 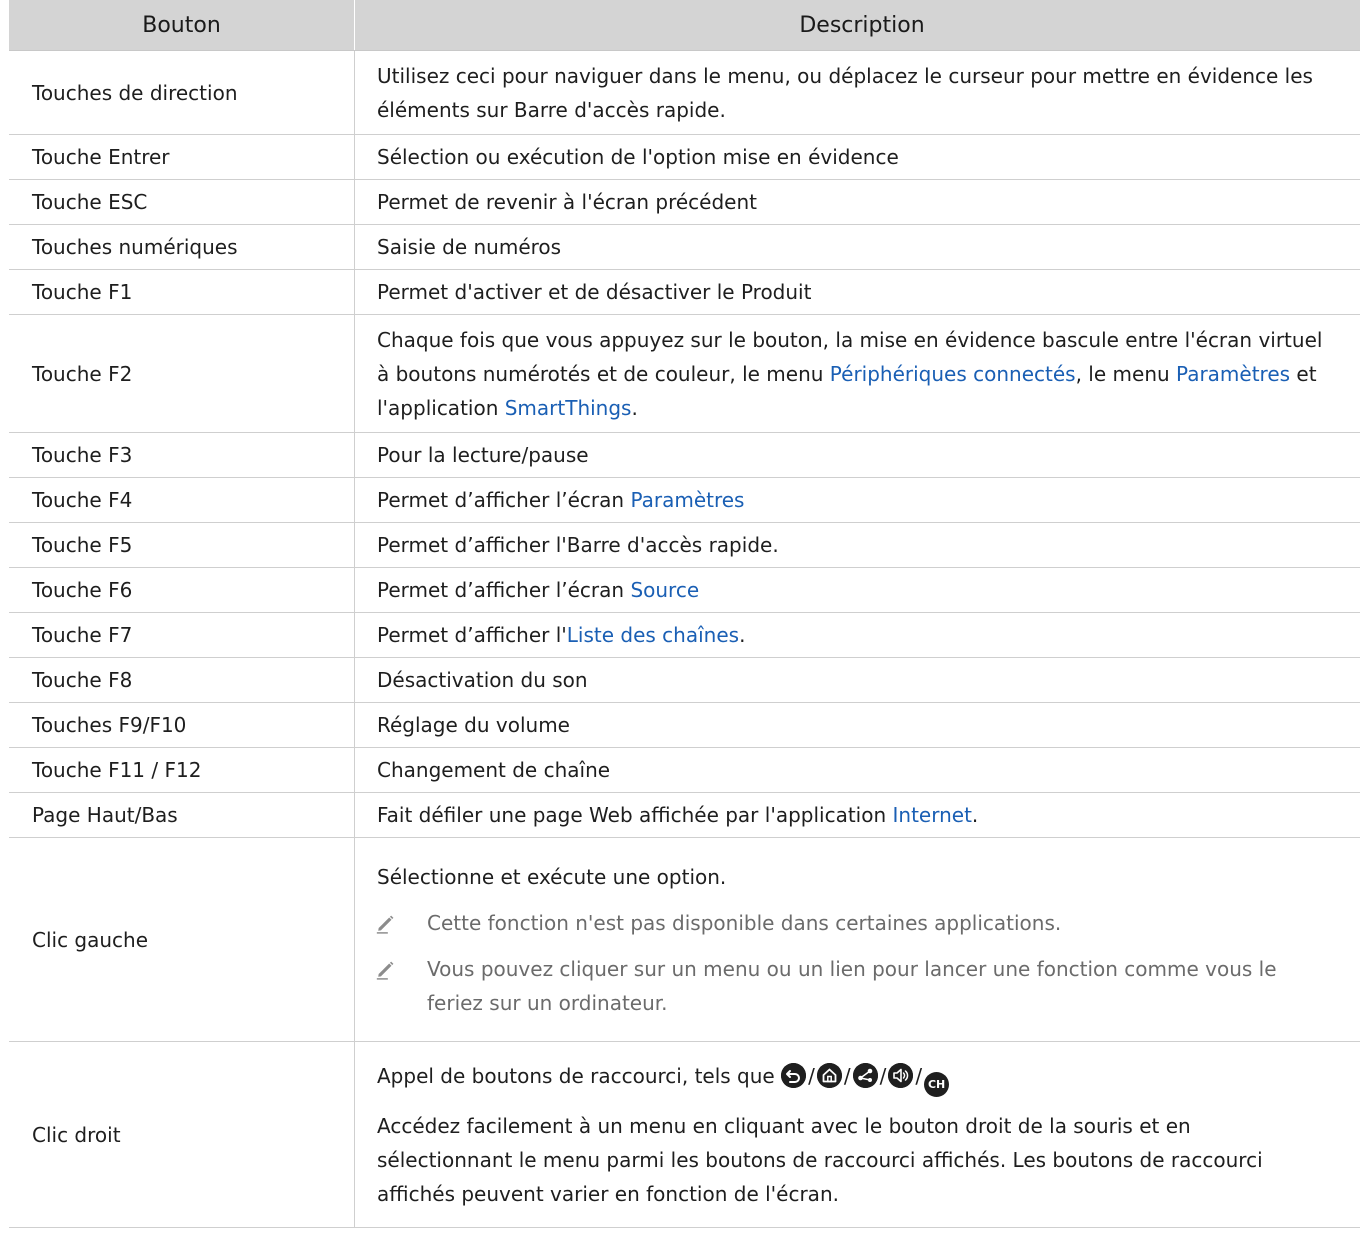 What do you see at coordinates (182, 939) in the screenshot?
I see `row-key: Clic gauche` at bounding box center [182, 939].